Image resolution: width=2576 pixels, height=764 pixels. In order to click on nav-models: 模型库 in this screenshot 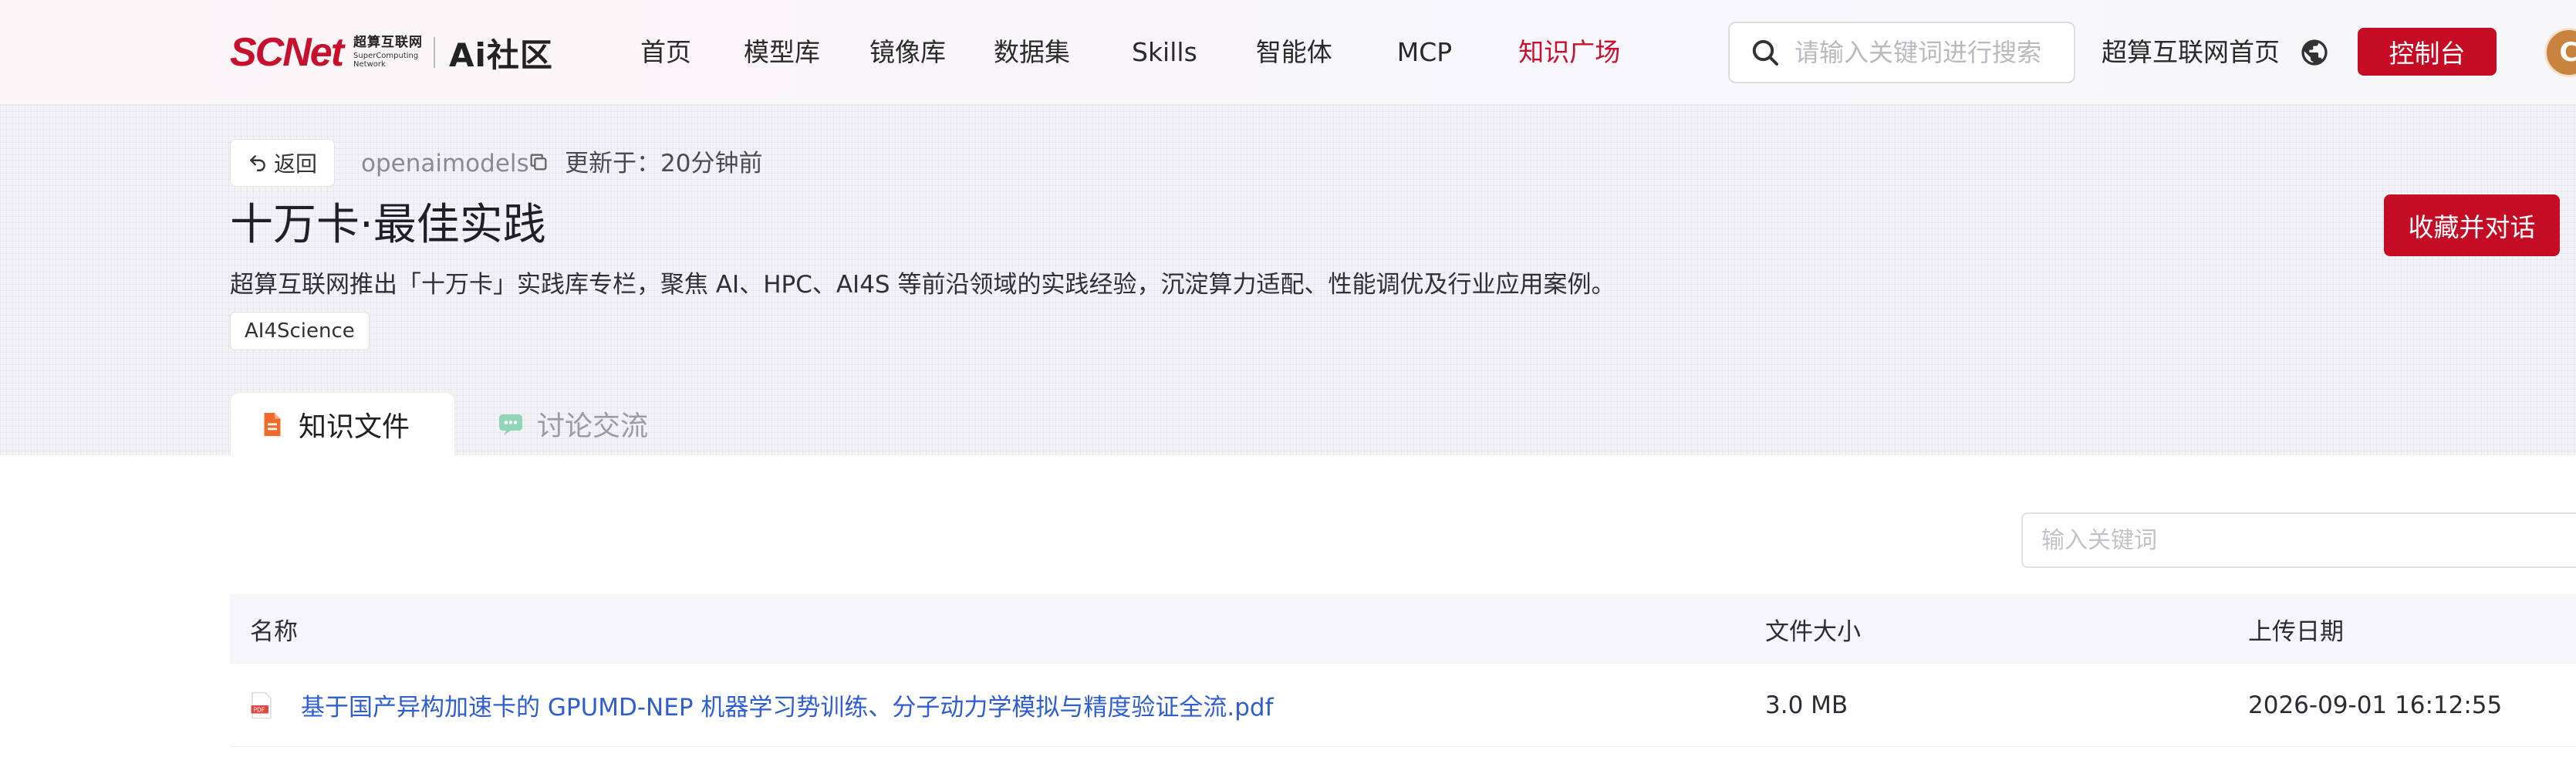, I will do `click(782, 52)`.